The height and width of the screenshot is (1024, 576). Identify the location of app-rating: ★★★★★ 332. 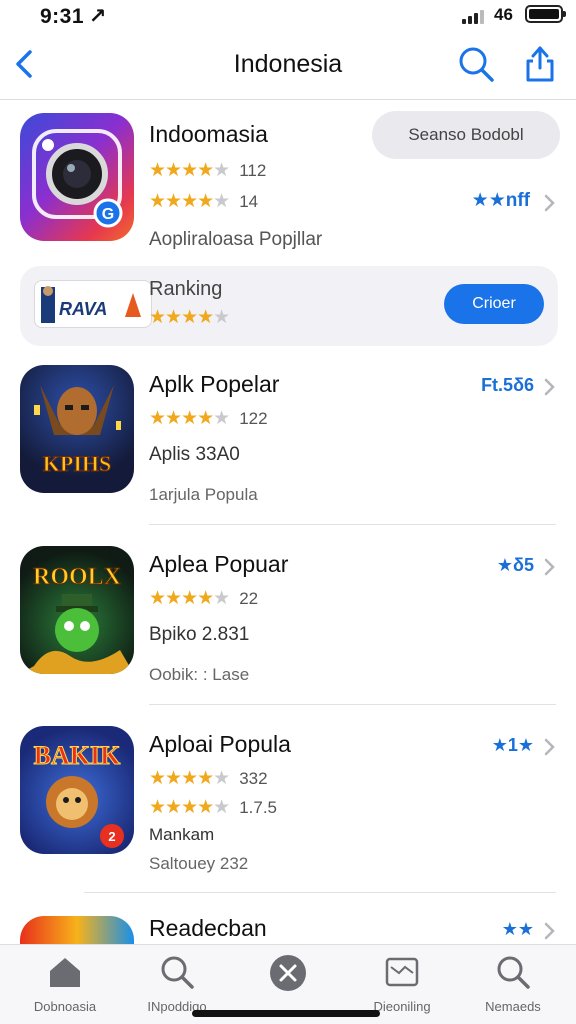
(208, 778).